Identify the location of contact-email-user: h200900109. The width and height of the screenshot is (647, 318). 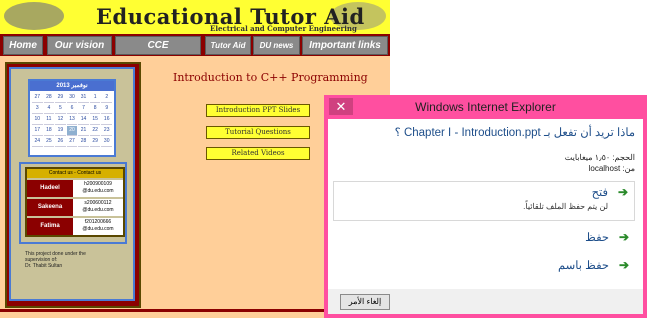
(98, 184).